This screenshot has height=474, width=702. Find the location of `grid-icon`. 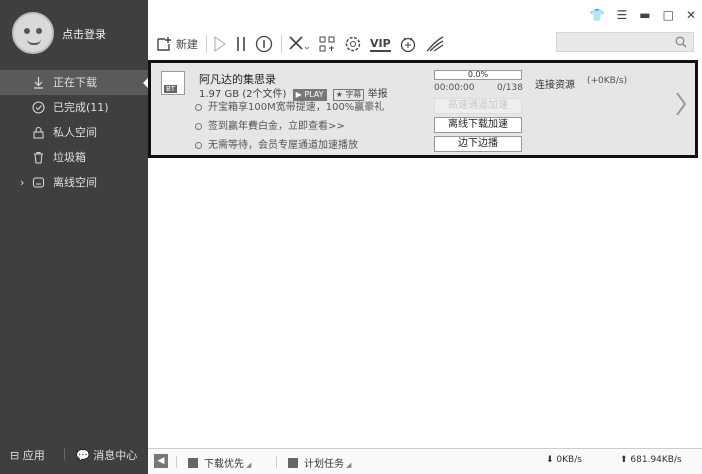

grid-icon is located at coordinates (327, 44).